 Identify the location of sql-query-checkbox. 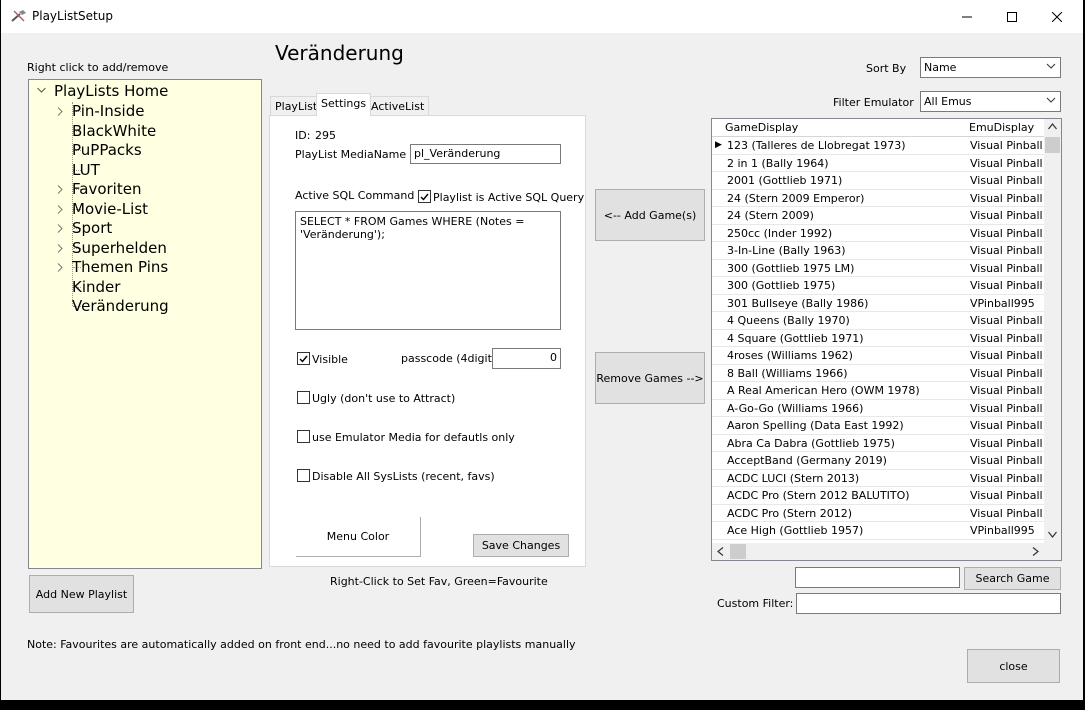
(424, 196).